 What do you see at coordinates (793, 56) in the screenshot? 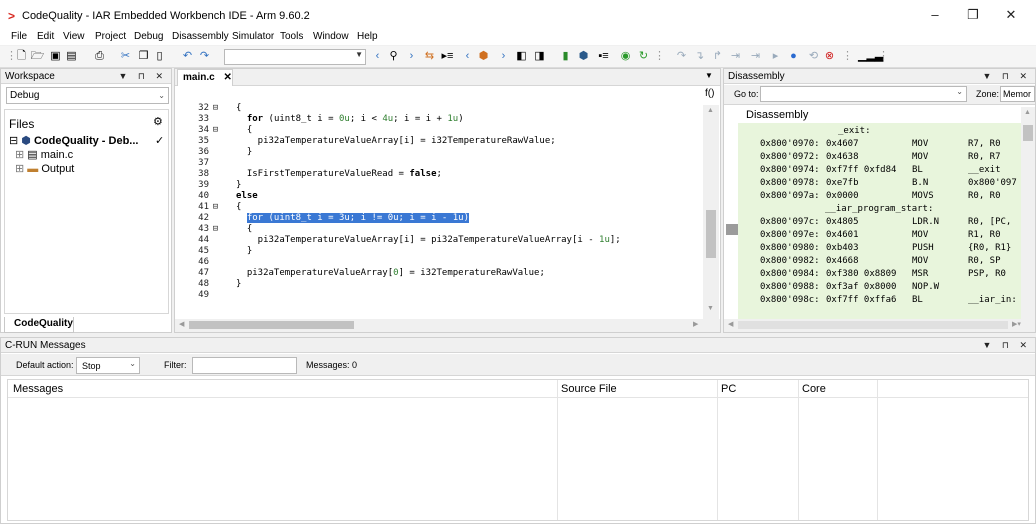
I see `break-icon: ●` at bounding box center [793, 56].